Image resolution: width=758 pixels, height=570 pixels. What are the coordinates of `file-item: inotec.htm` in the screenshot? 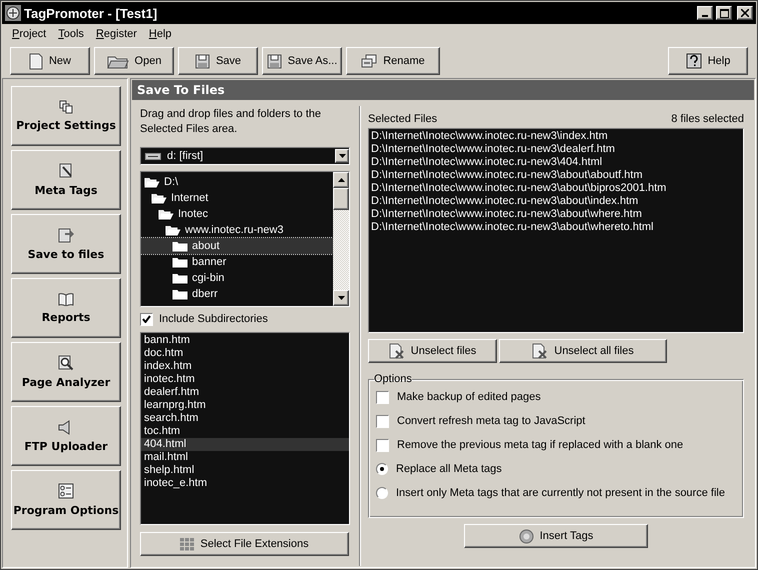 It's located at (245, 379).